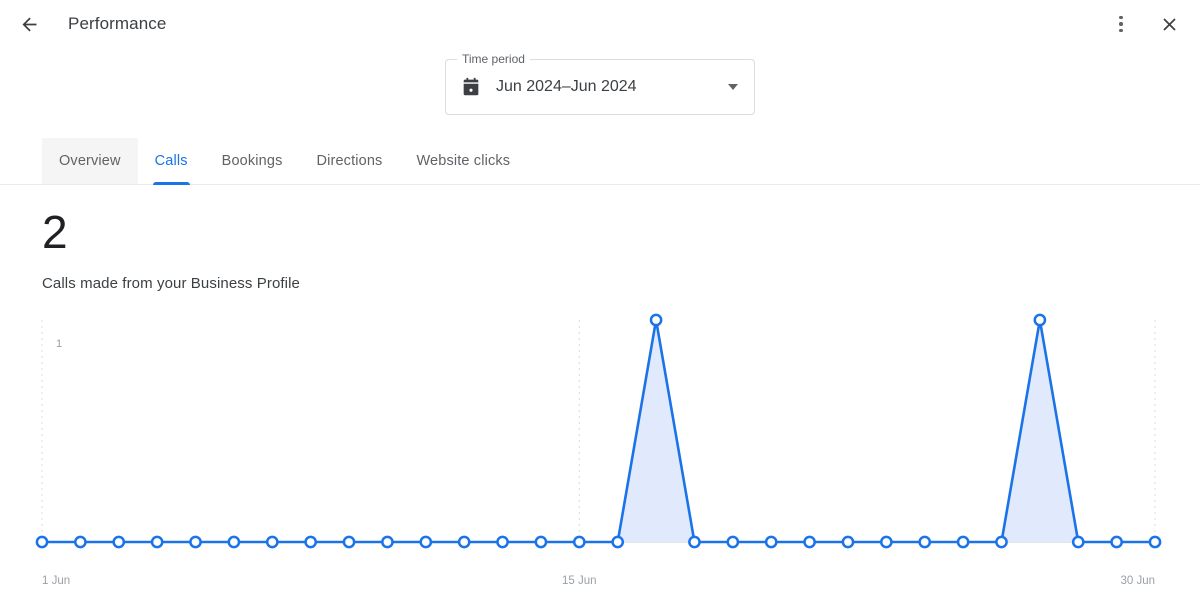  I want to click on tab-calls: Calls, so click(171, 161).